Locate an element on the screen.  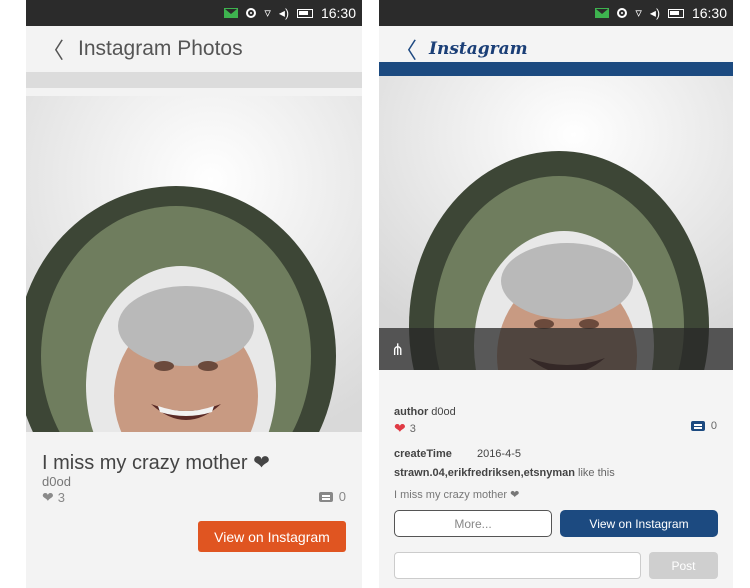
author-label: author is located at coordinates (411, 412).